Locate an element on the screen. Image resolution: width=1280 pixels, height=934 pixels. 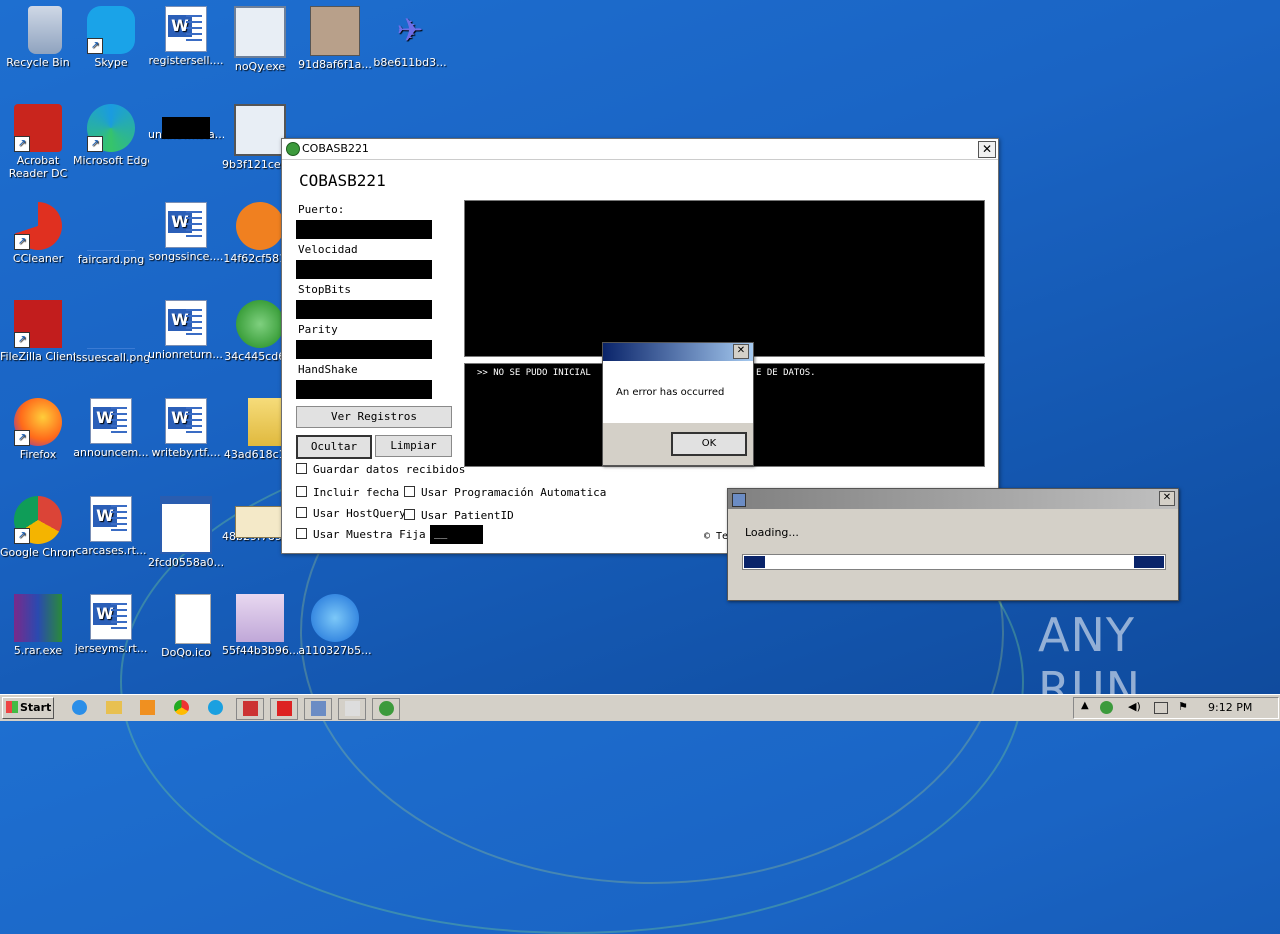
error-titlebar: ✕ is located at coordinates (678, 352).